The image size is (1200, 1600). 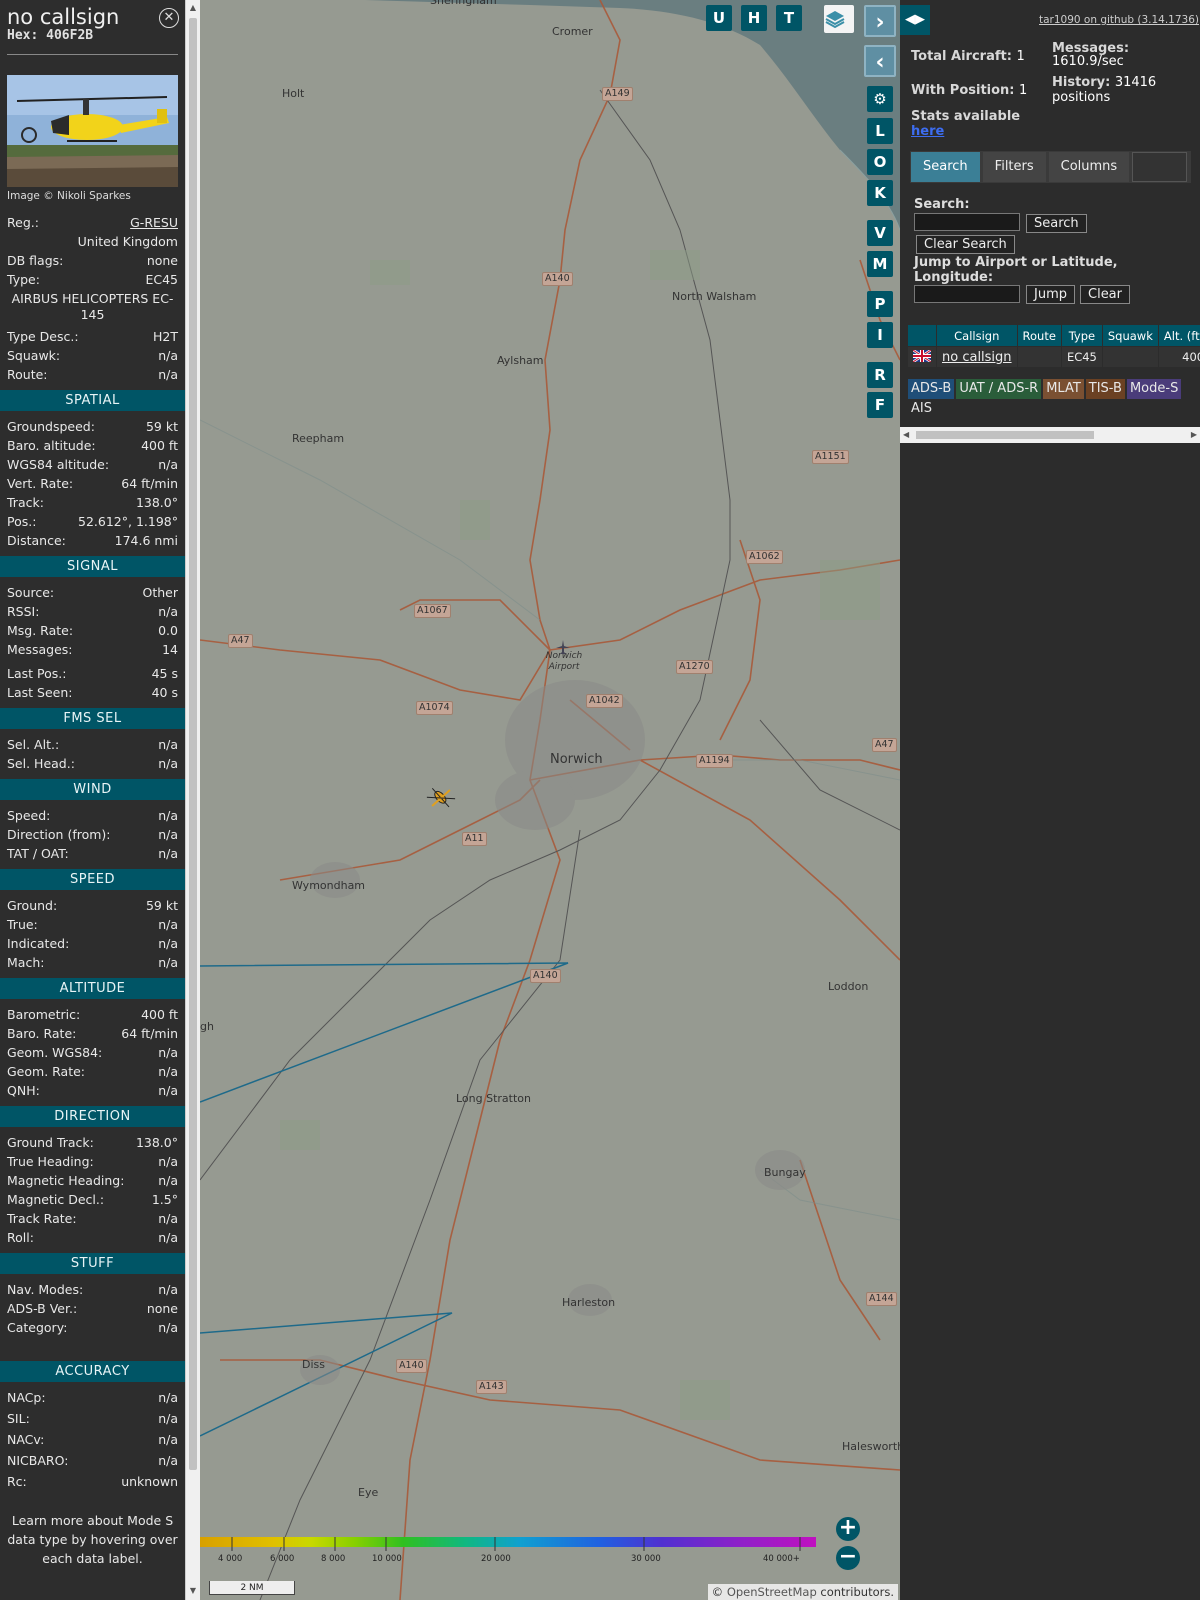 What do you see at coordinates (830, 457) in the screenshot?
I see `road-label: A1151` at bounding box center [830, 457].